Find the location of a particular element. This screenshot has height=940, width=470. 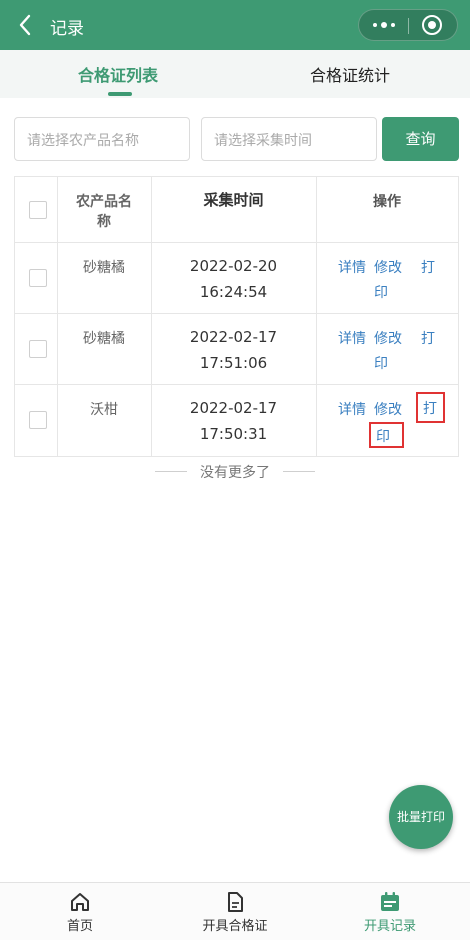

nav-issue-certificate-label: 开具合格证 is located at coordinates (235, 926).